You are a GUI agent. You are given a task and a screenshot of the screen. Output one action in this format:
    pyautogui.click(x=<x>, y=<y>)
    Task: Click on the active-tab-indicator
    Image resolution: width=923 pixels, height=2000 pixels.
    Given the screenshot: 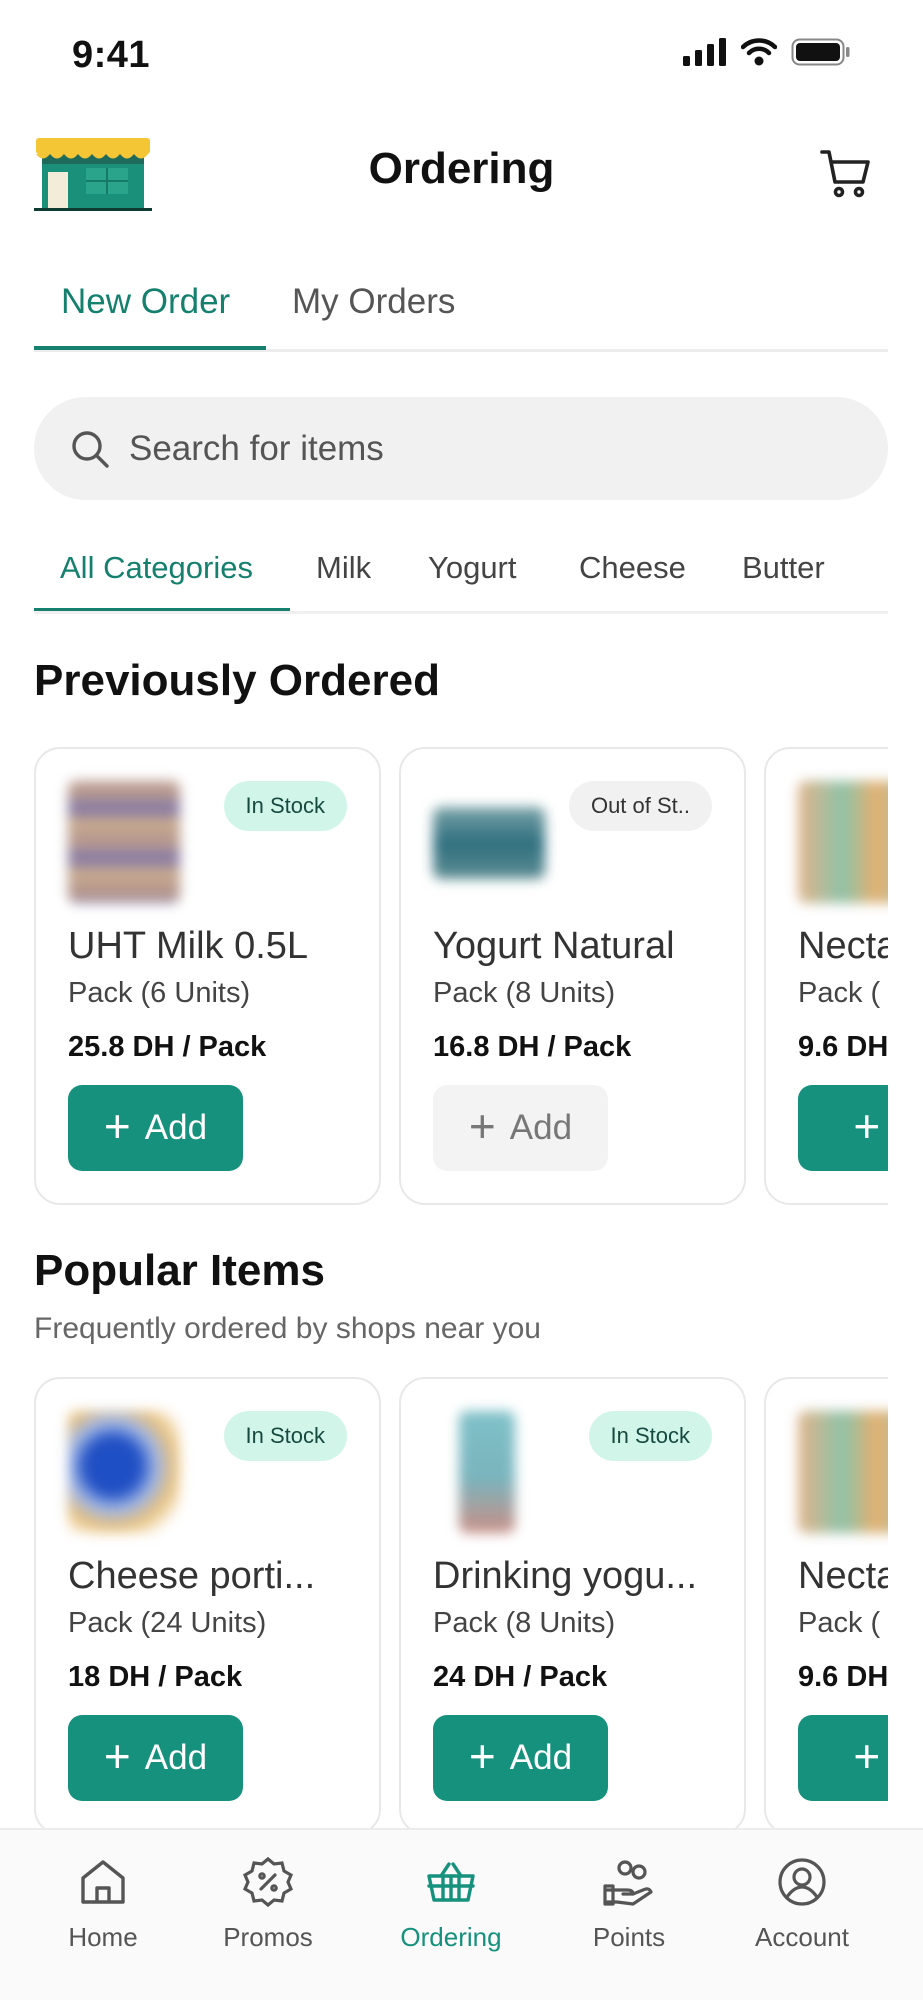 What is the action you would take?
    pyautogui.click(x=150, y=348)
    